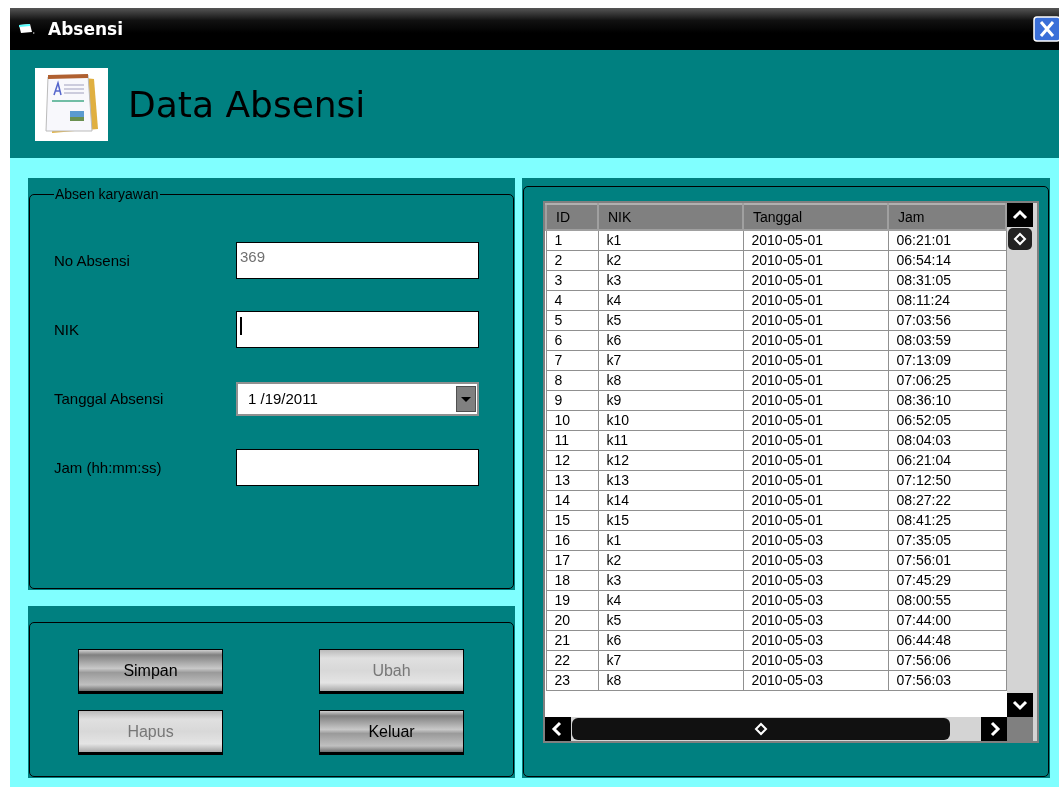 This screenshot has height=787, width=1059. Describe the element at coordinates (572, 217) in the screenshot. I see `column-header: ID` at that location.